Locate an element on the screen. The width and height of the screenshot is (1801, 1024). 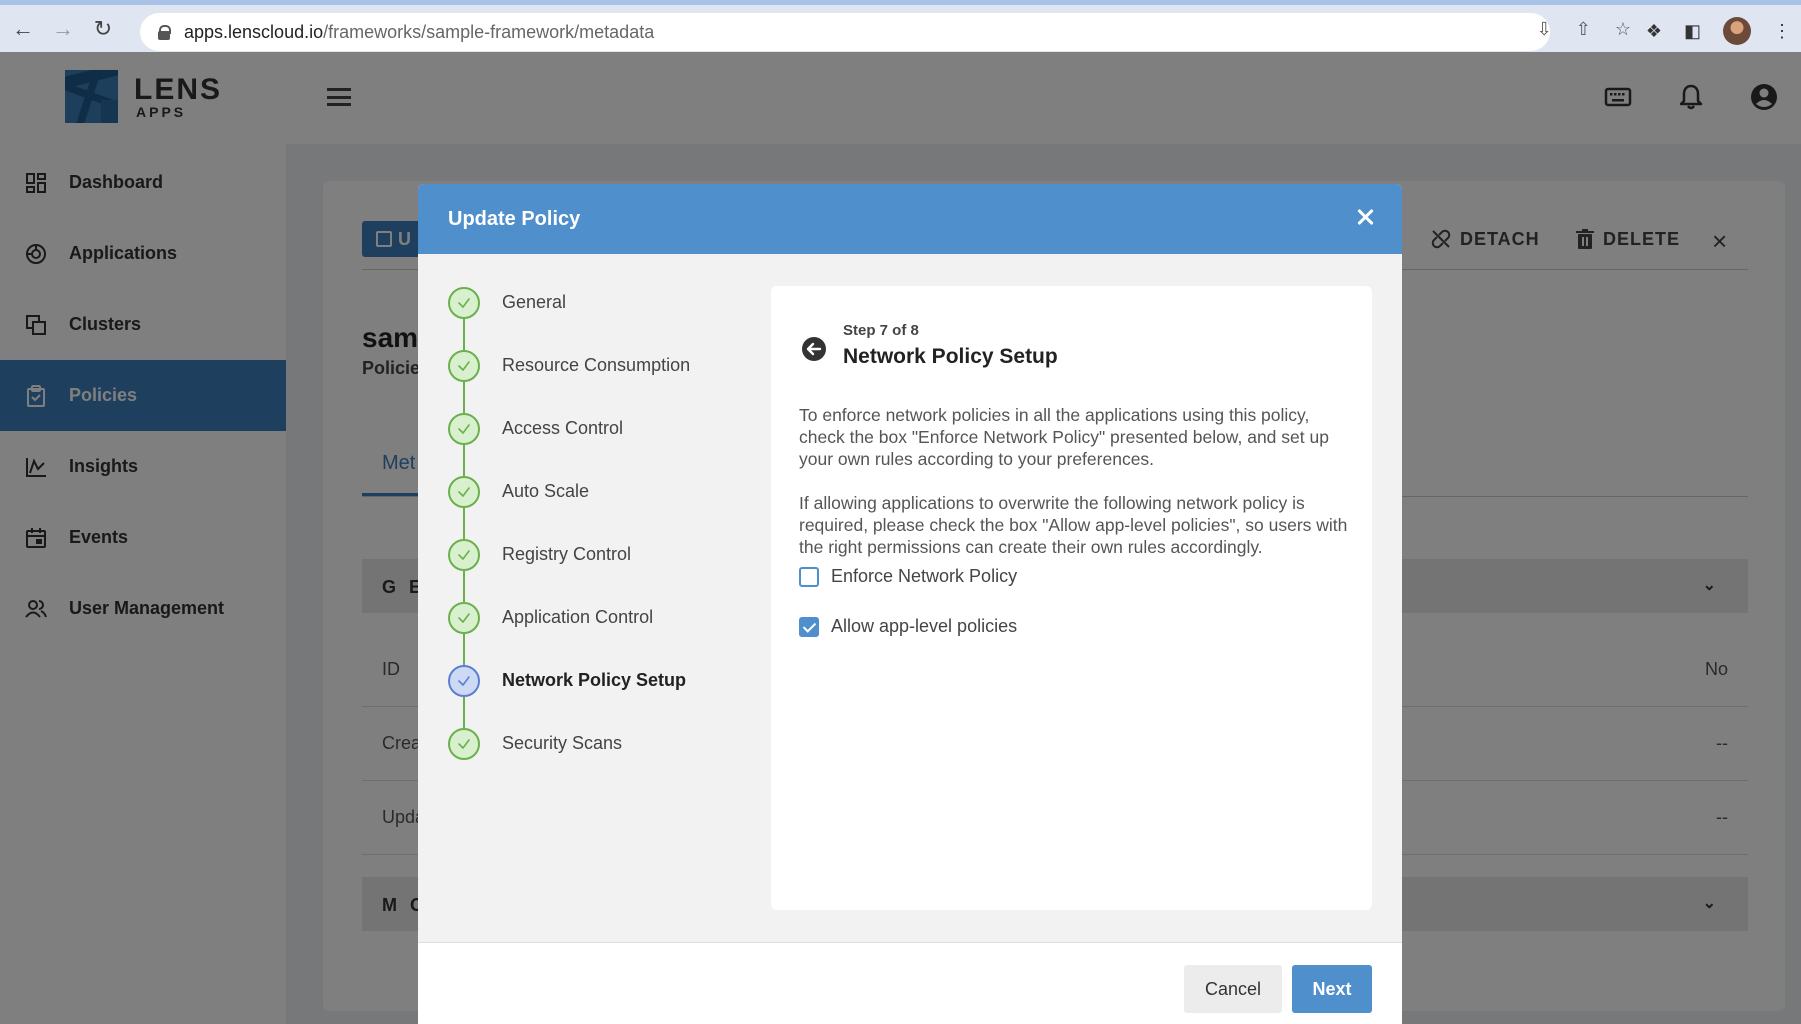
step-label: Resource Consumption is located at coordinates (596, 365).